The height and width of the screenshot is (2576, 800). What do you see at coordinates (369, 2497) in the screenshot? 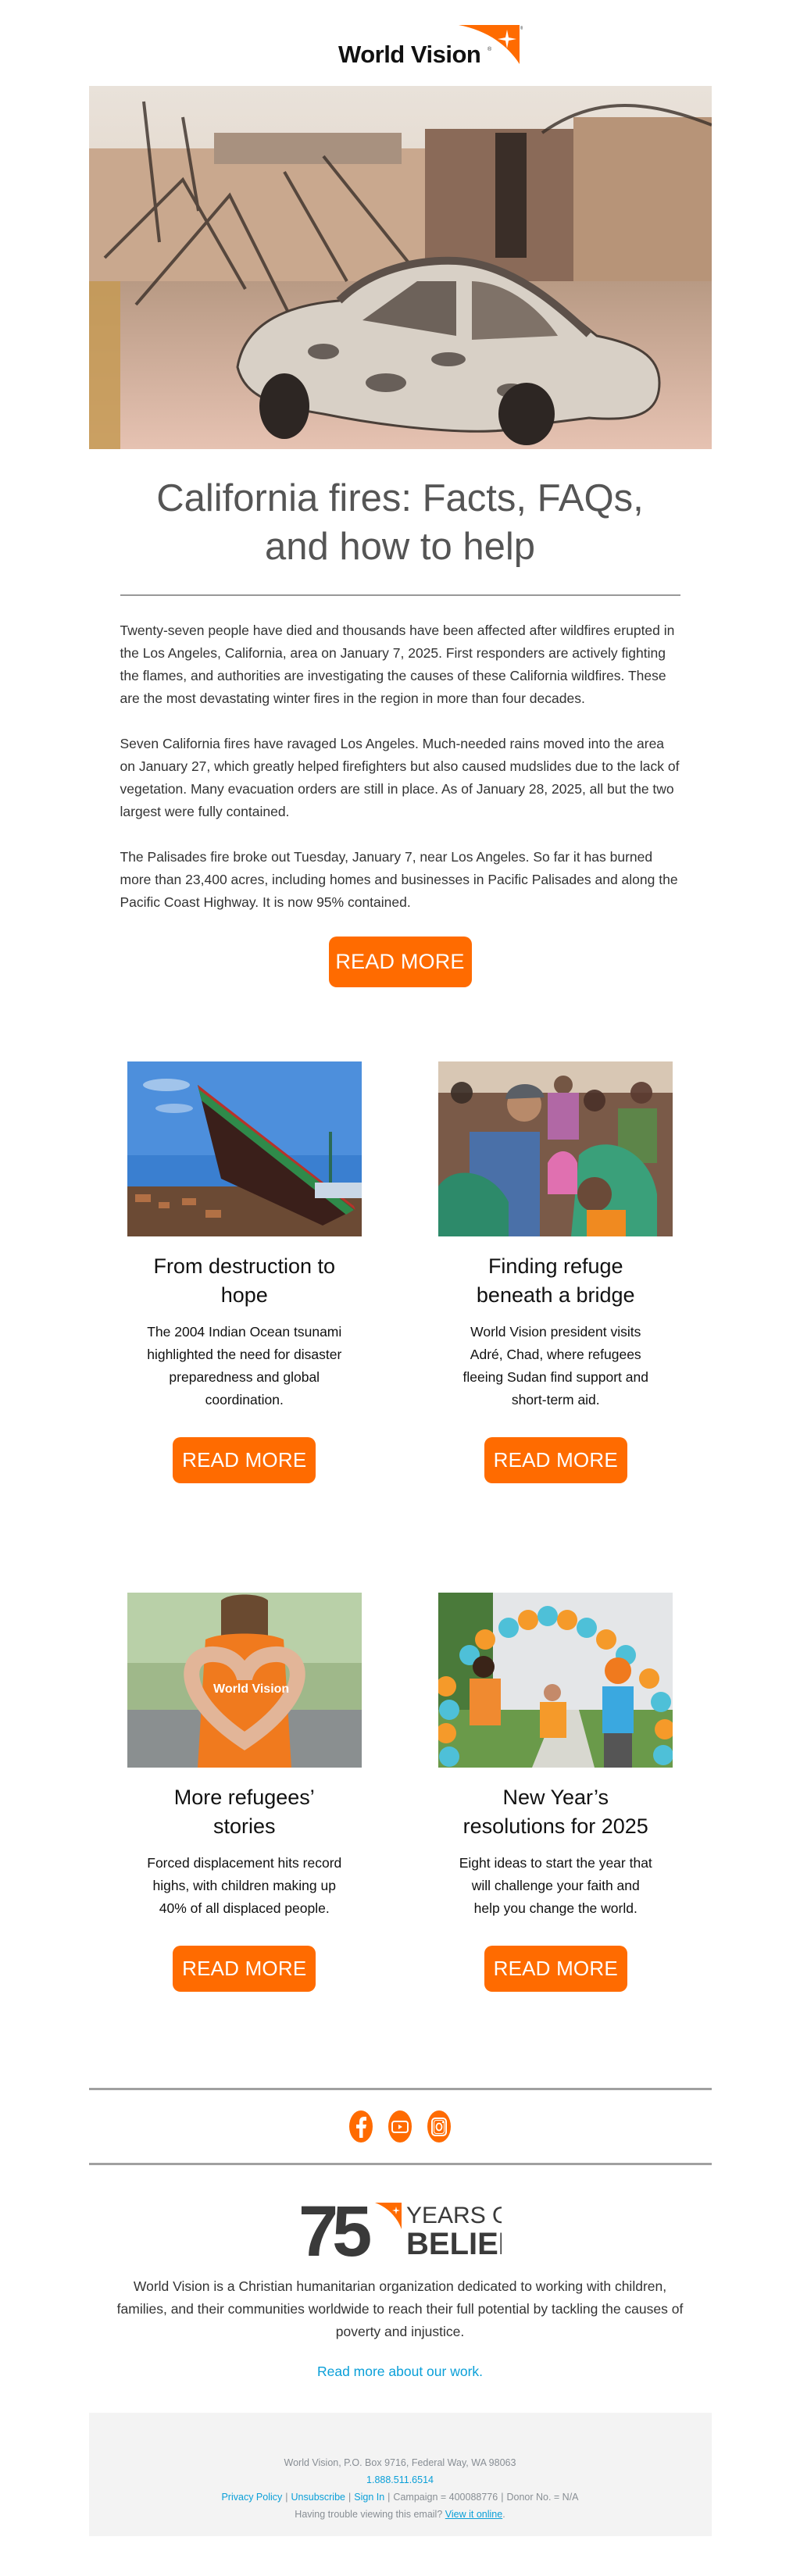
I see `sign-in-link: Sign In` at bounding box center [369, 2497].